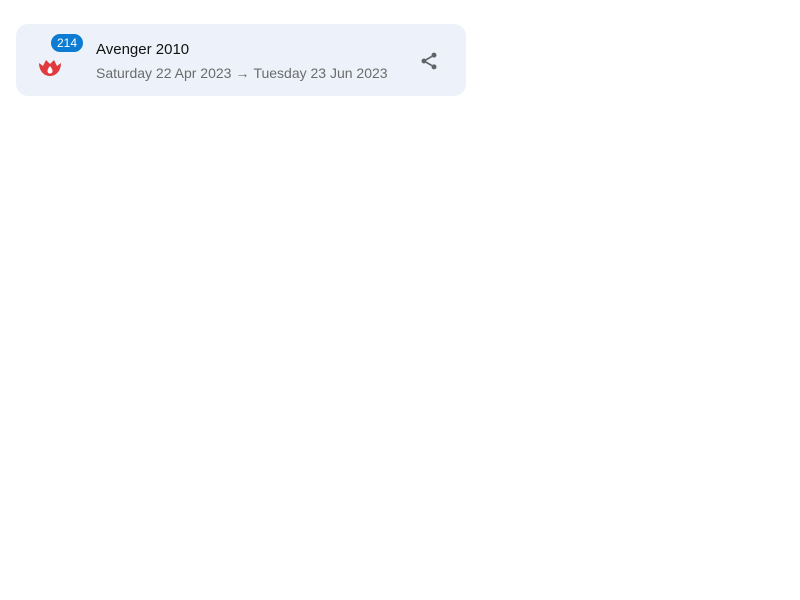 The width and height of the screenshot is (800, 600). I want to click on date-range: Saturday 22 Apr 2023 → Tuesday 23 Jun 2023, so click(242, 73).